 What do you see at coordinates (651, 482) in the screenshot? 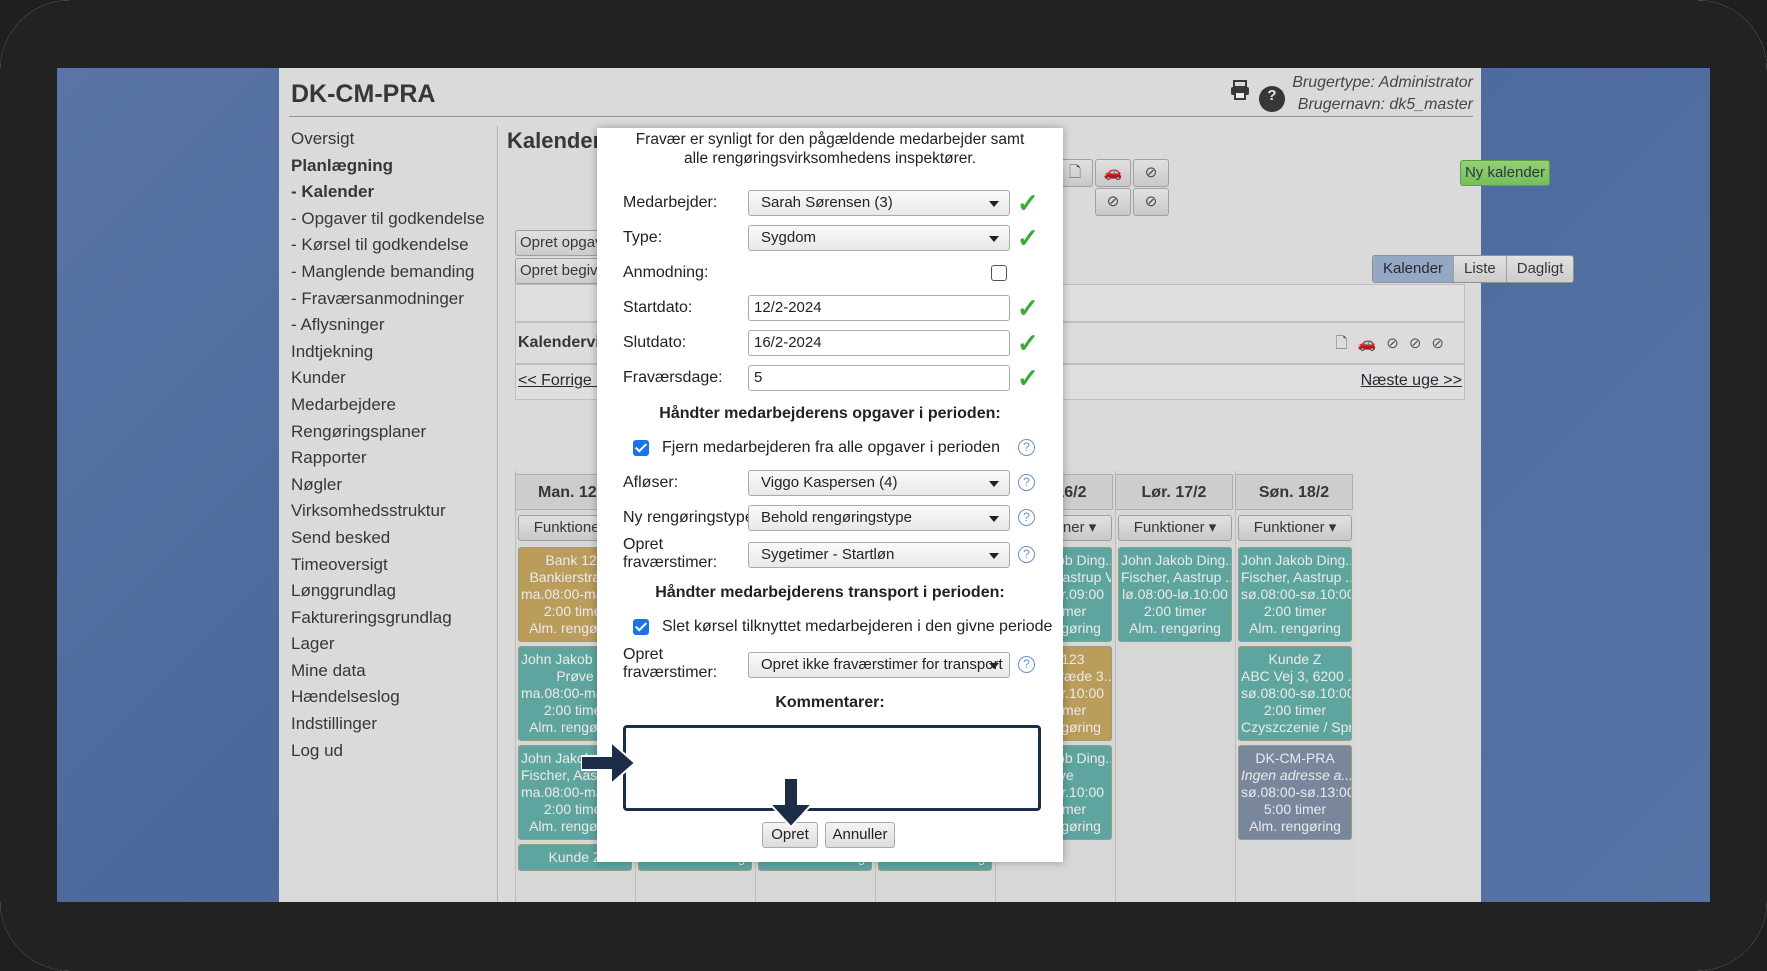
I see `substitute-label: Afløser:` at bounding box center [651, 482].